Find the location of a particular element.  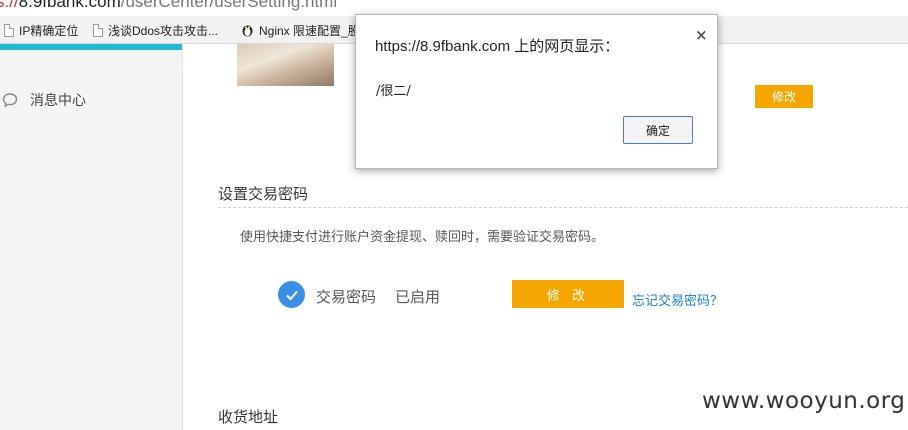

dialog-title: https://8.9fbank.com 上的网页显示： is located at coordinates (497, 46).